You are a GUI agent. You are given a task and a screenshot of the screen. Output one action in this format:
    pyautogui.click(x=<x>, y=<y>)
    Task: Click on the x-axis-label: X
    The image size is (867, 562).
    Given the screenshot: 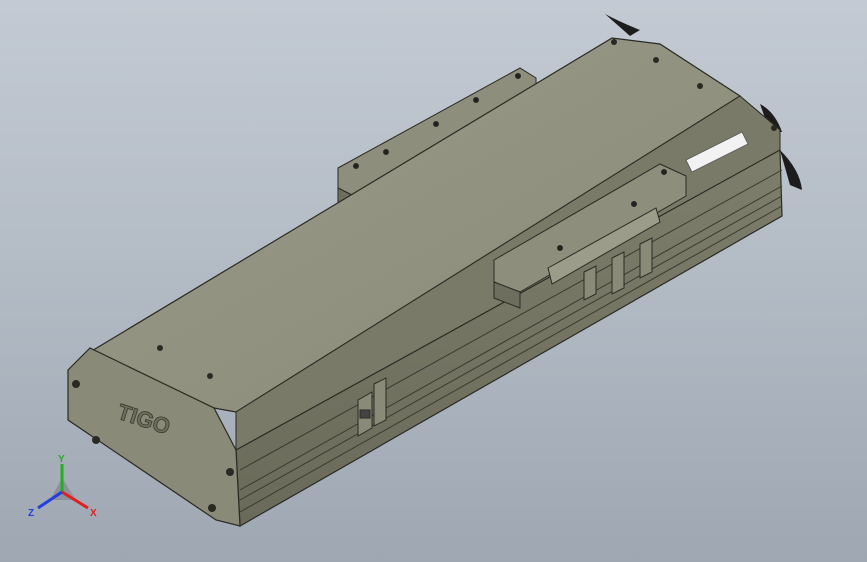 What is the action you would take?
    pyautogui.click(x=93, y=513)
    